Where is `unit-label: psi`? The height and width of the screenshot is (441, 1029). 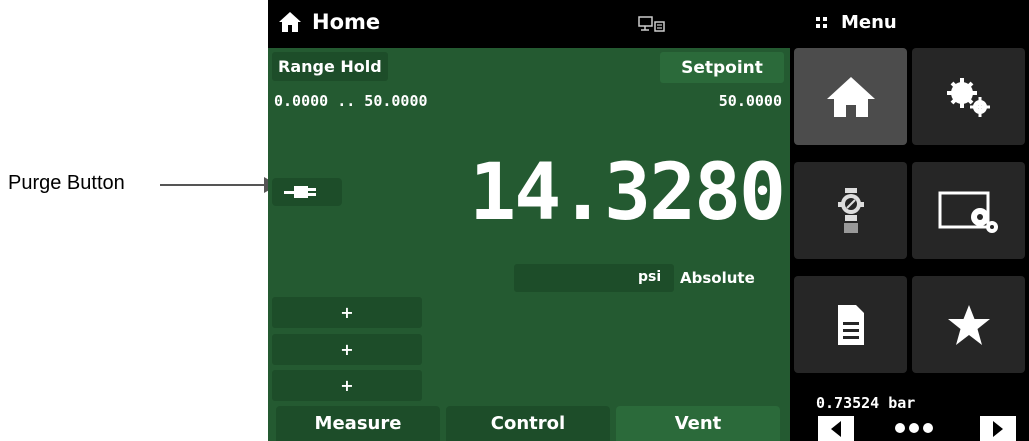 unit-label: psi is located at coordinates (650, 277).